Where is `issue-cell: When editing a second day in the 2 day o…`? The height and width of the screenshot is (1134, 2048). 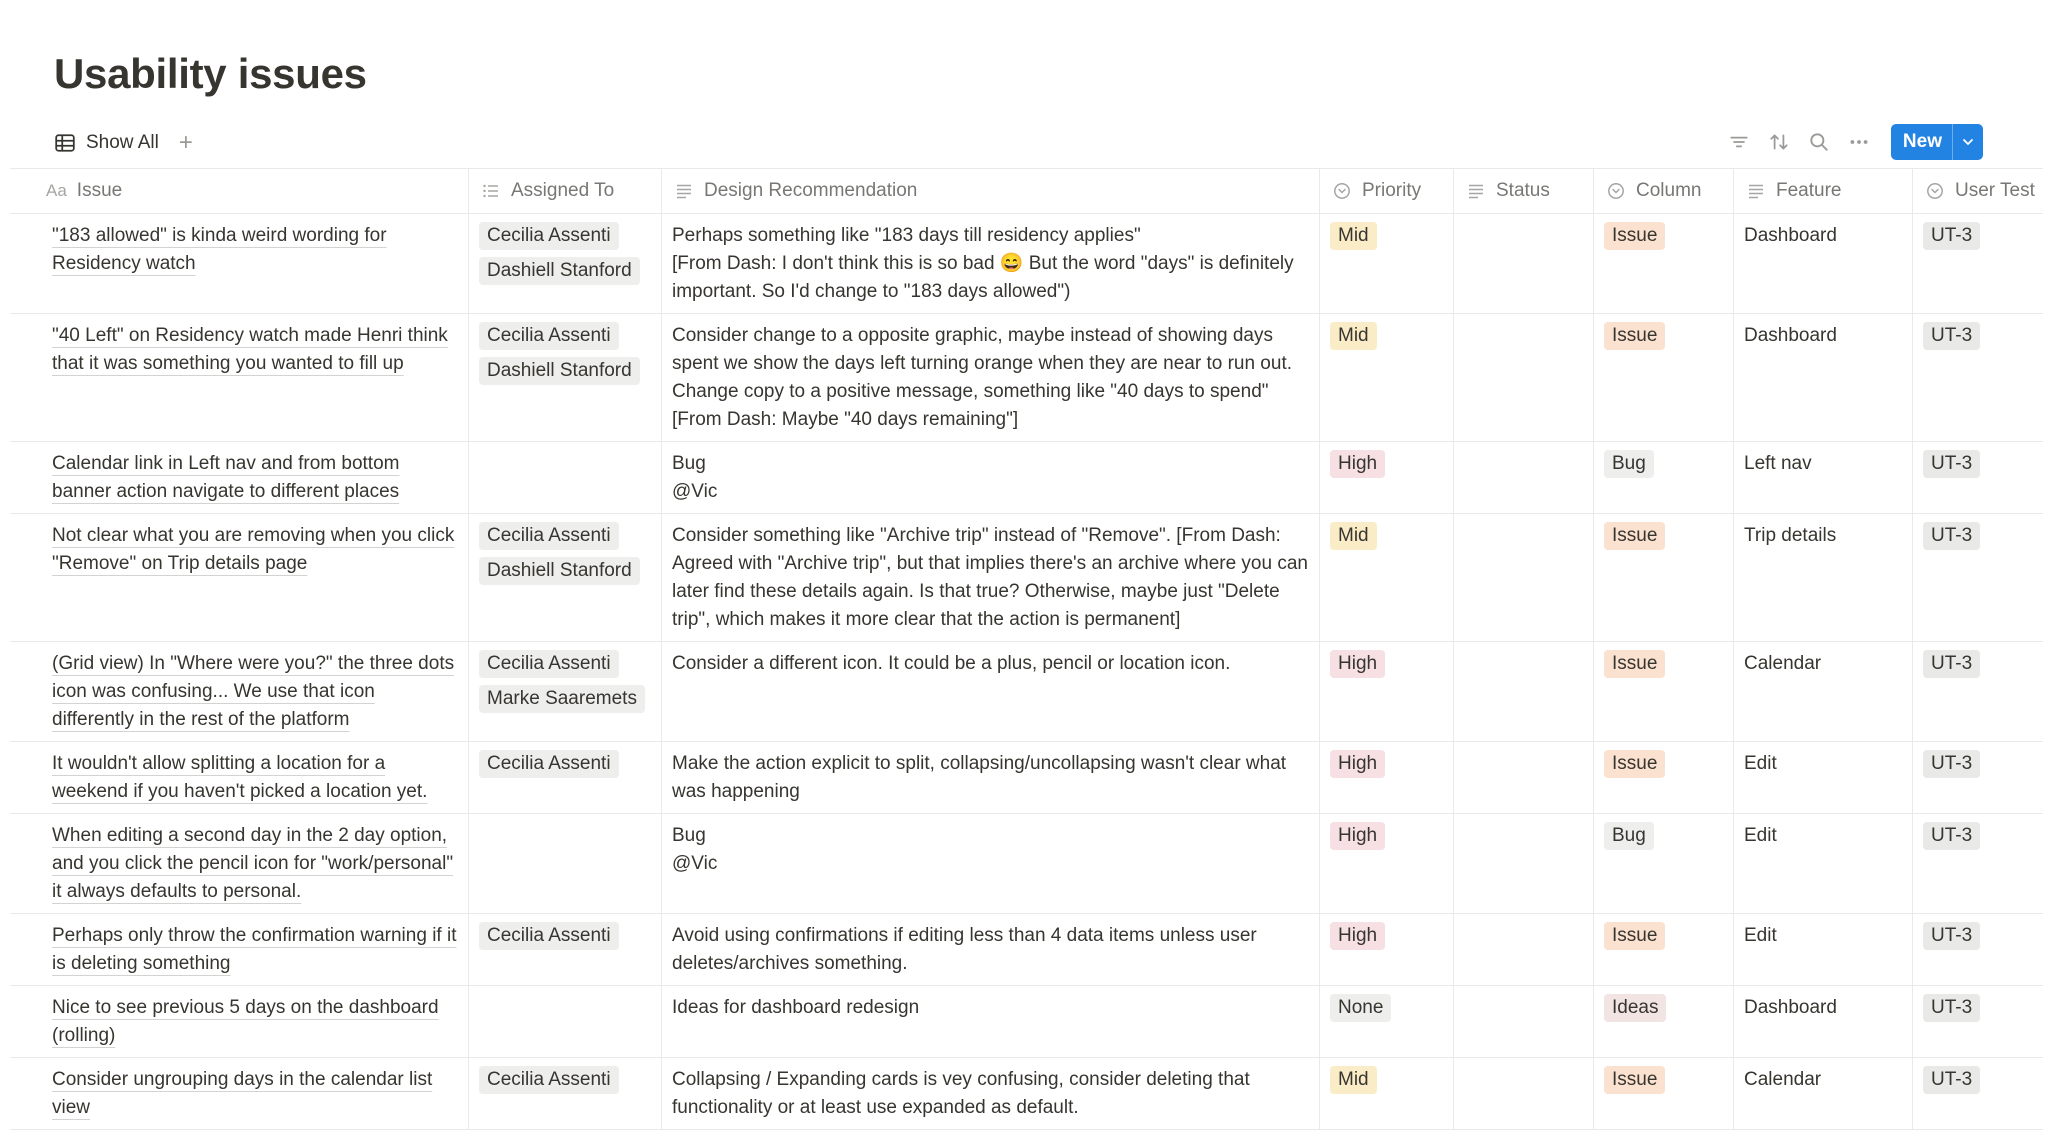
issue-cell: When editing a second day in the 2 day o… is located at coordinates (239, 863).